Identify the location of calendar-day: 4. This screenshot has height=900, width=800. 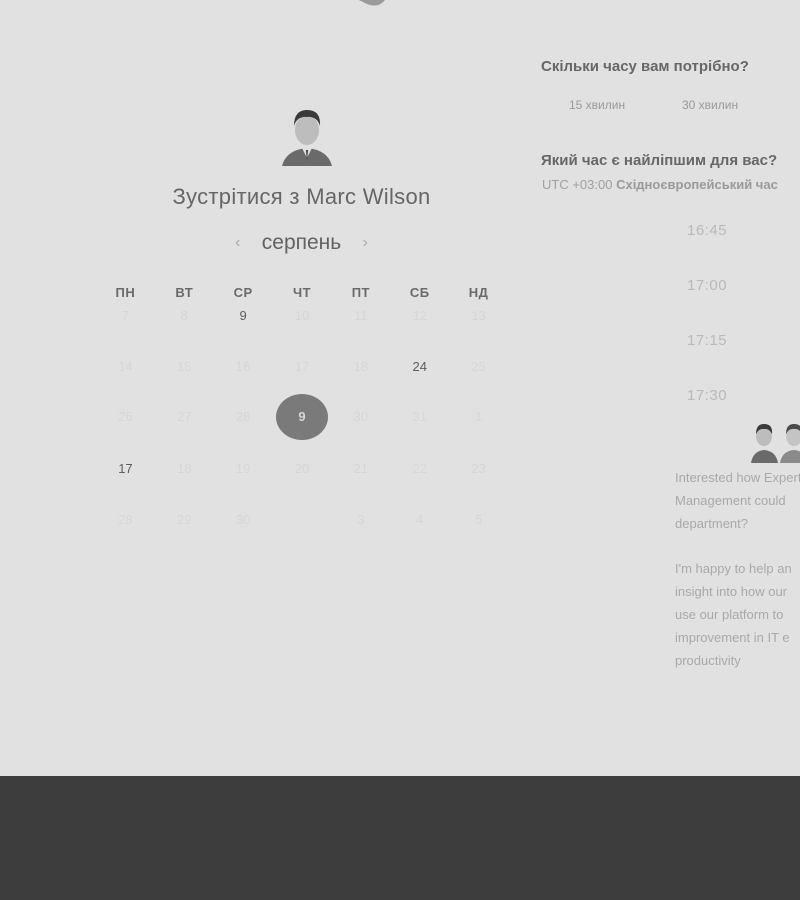
(420, 519).